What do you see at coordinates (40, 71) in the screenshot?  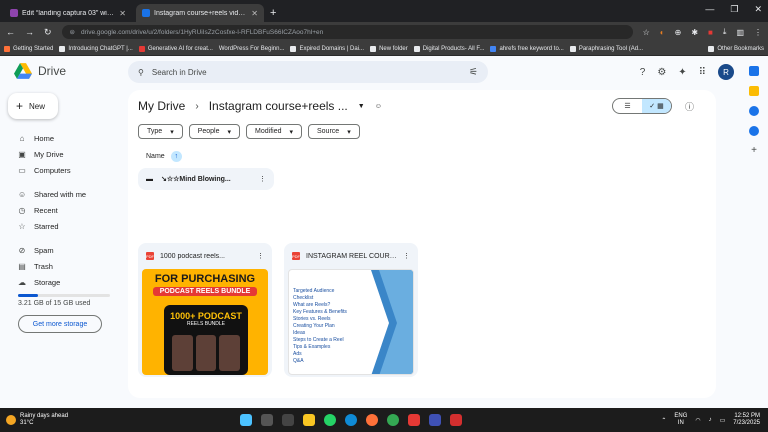 I see `drive-logo: Drive` at bounding box center [40, 71].